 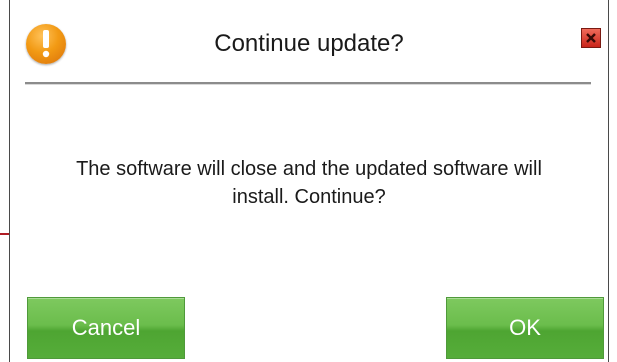 What do you see at coordinates (309, 197) in the screenshot?
I see `message-line-2: install. Continue?` at bounding box center [309, 197].